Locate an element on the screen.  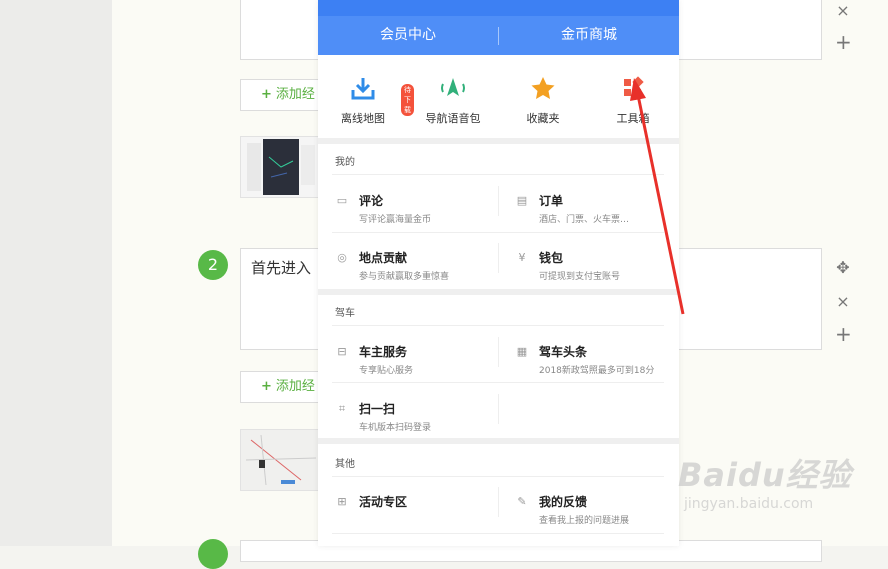
section-title-driving: 驾车 is located at coordinates (345, 313).